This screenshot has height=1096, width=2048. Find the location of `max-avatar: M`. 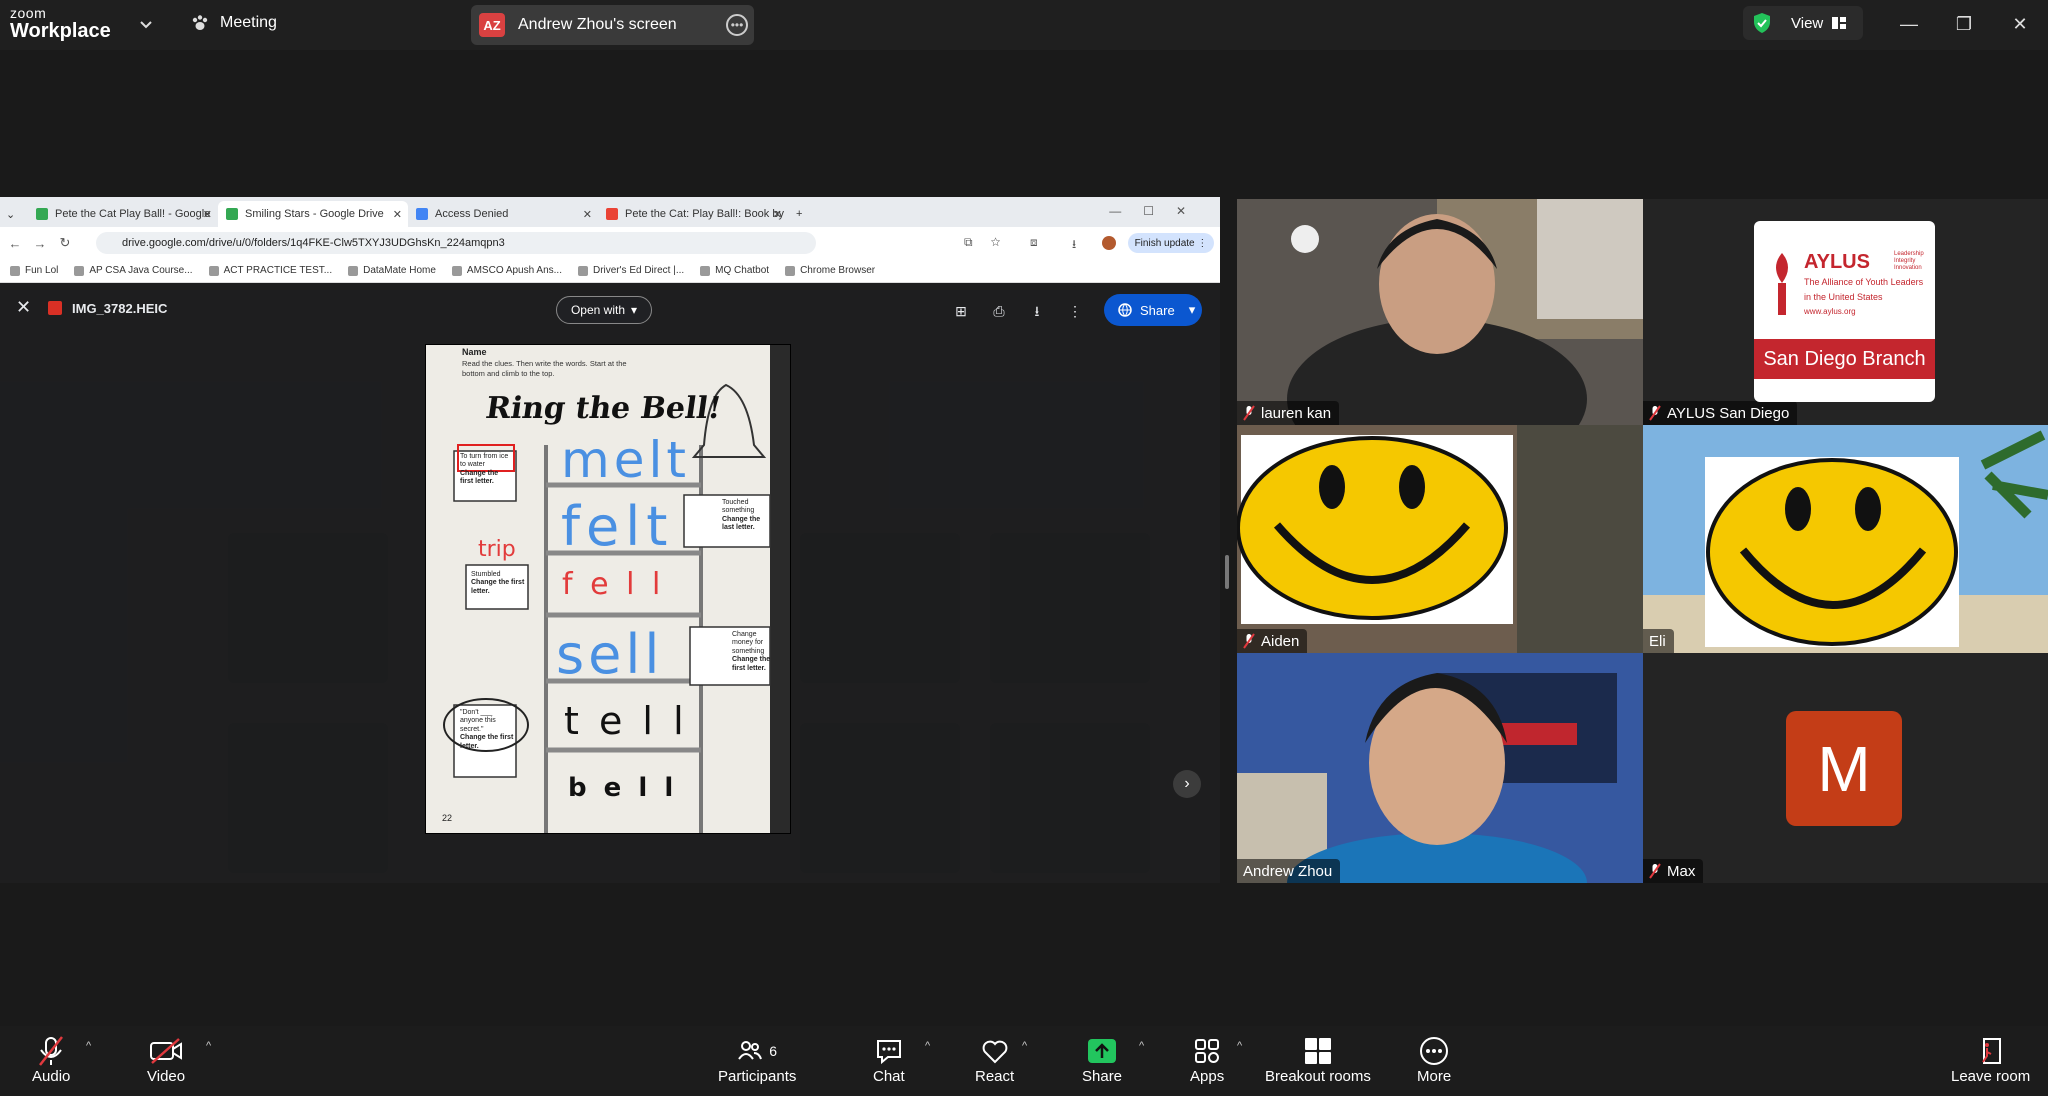

max-avatar: M is located at coordinates (1844, 768).